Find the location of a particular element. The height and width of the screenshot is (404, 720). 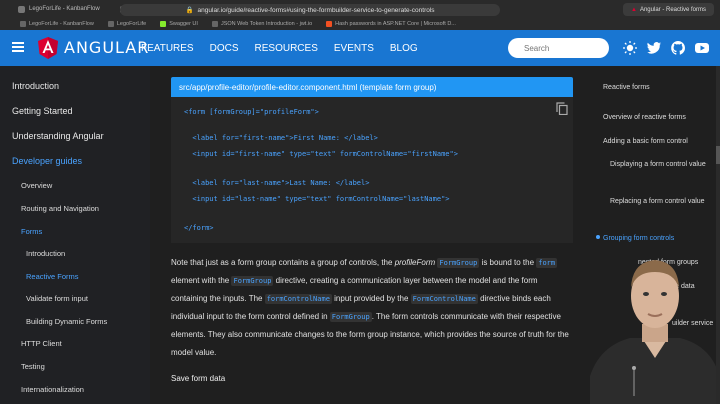

section-heading: Save form data is located at coordinates (198, 378).